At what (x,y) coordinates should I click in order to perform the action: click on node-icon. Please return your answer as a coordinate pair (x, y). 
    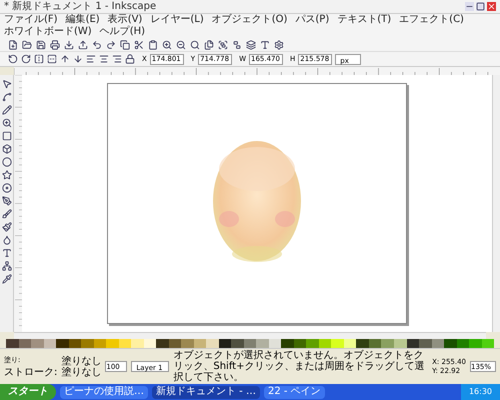
    Looking at the image, I should click on (7, 97).